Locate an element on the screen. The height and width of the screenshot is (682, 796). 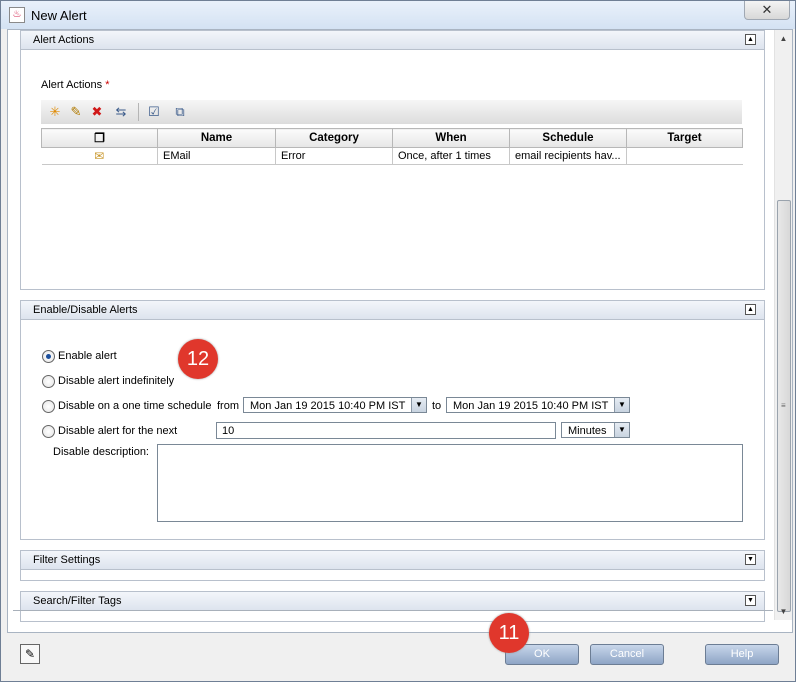
from-date-combo: Mon Jan 19 2015 10:40 PM IST ▼ is located at coordinates (335, 405).